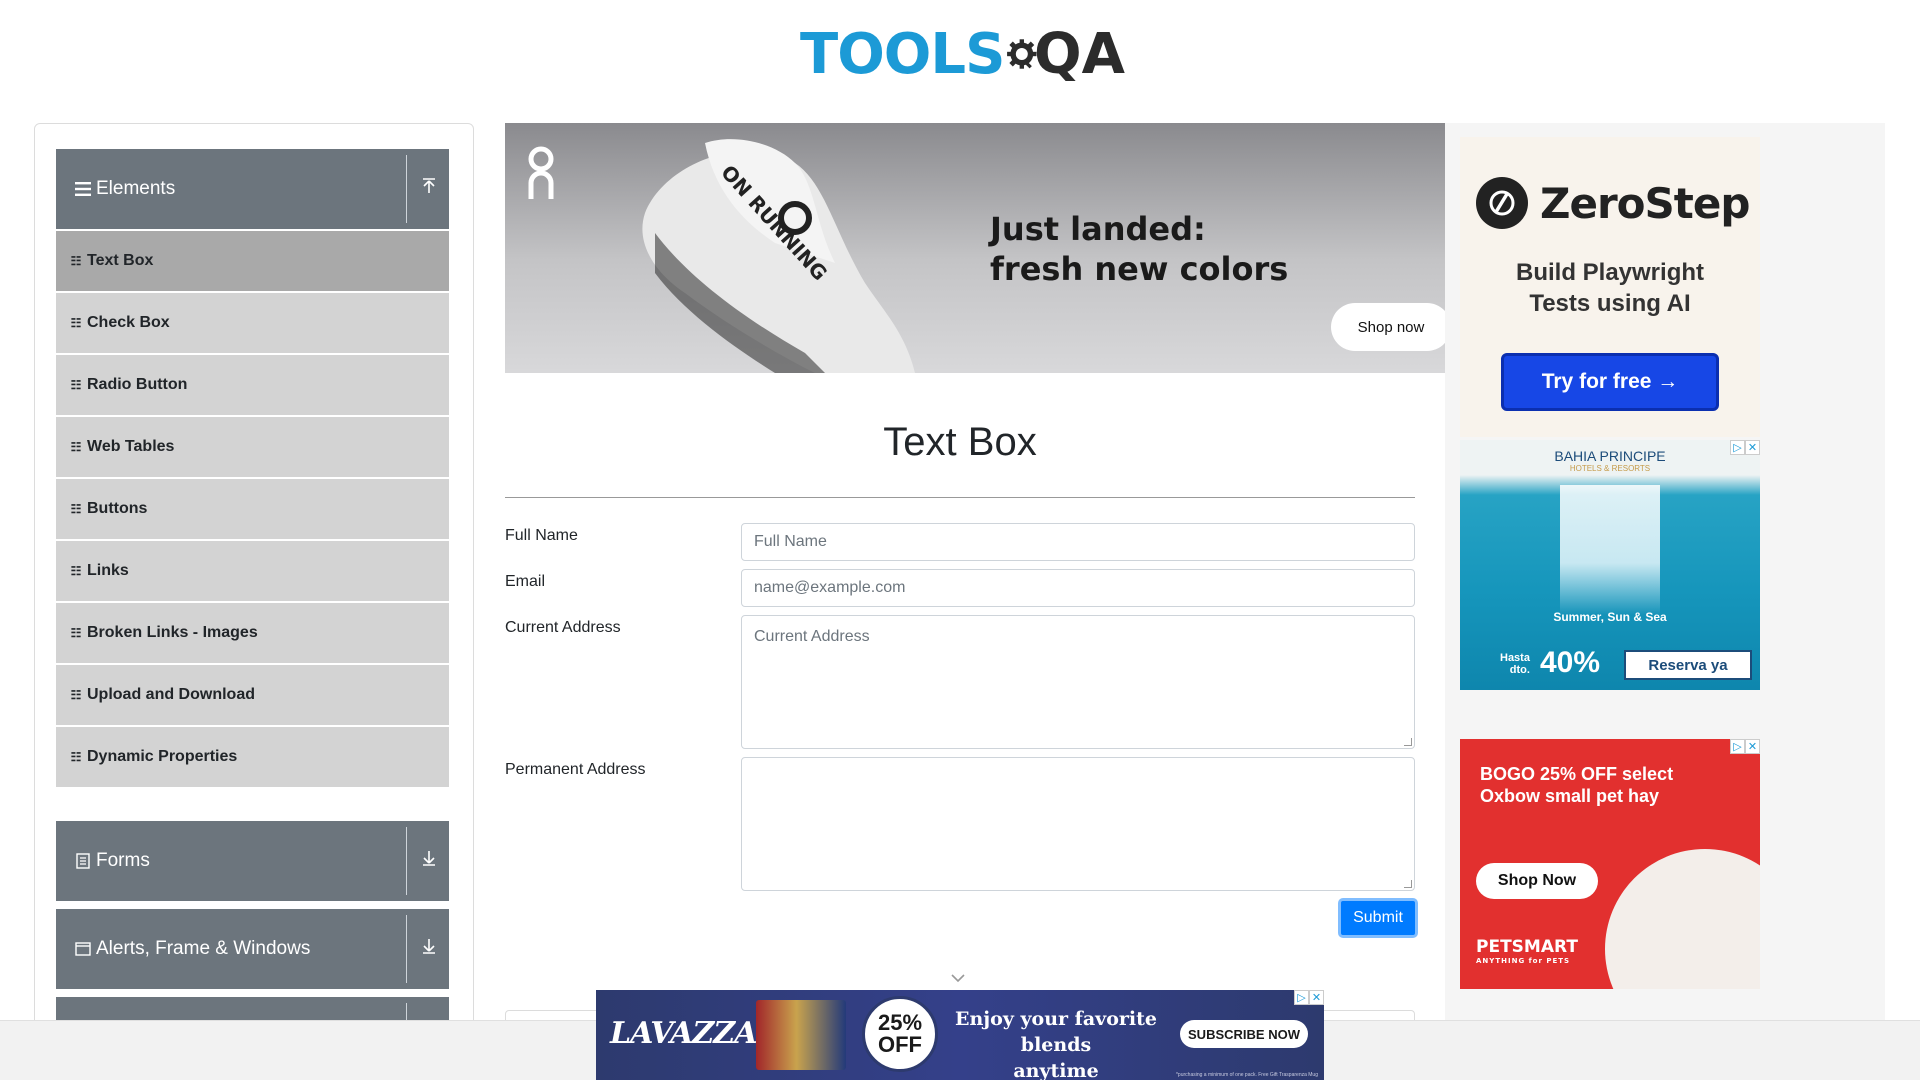 This screenshot has width=1920, height=1080. What do you see at coordinates (1078, 682) in the screenshot?
I see `current-address-textarea: Current Address` at bounding box center [1078, 682].